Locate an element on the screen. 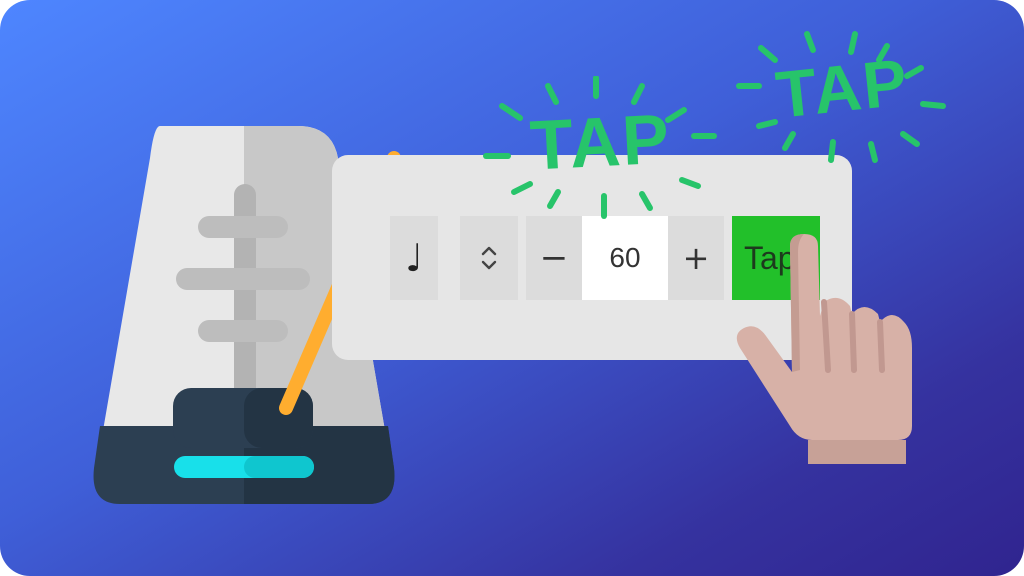 This screenshot has height=576, width=1024. pointing-hand-icon is located at coordinates (824, 349).